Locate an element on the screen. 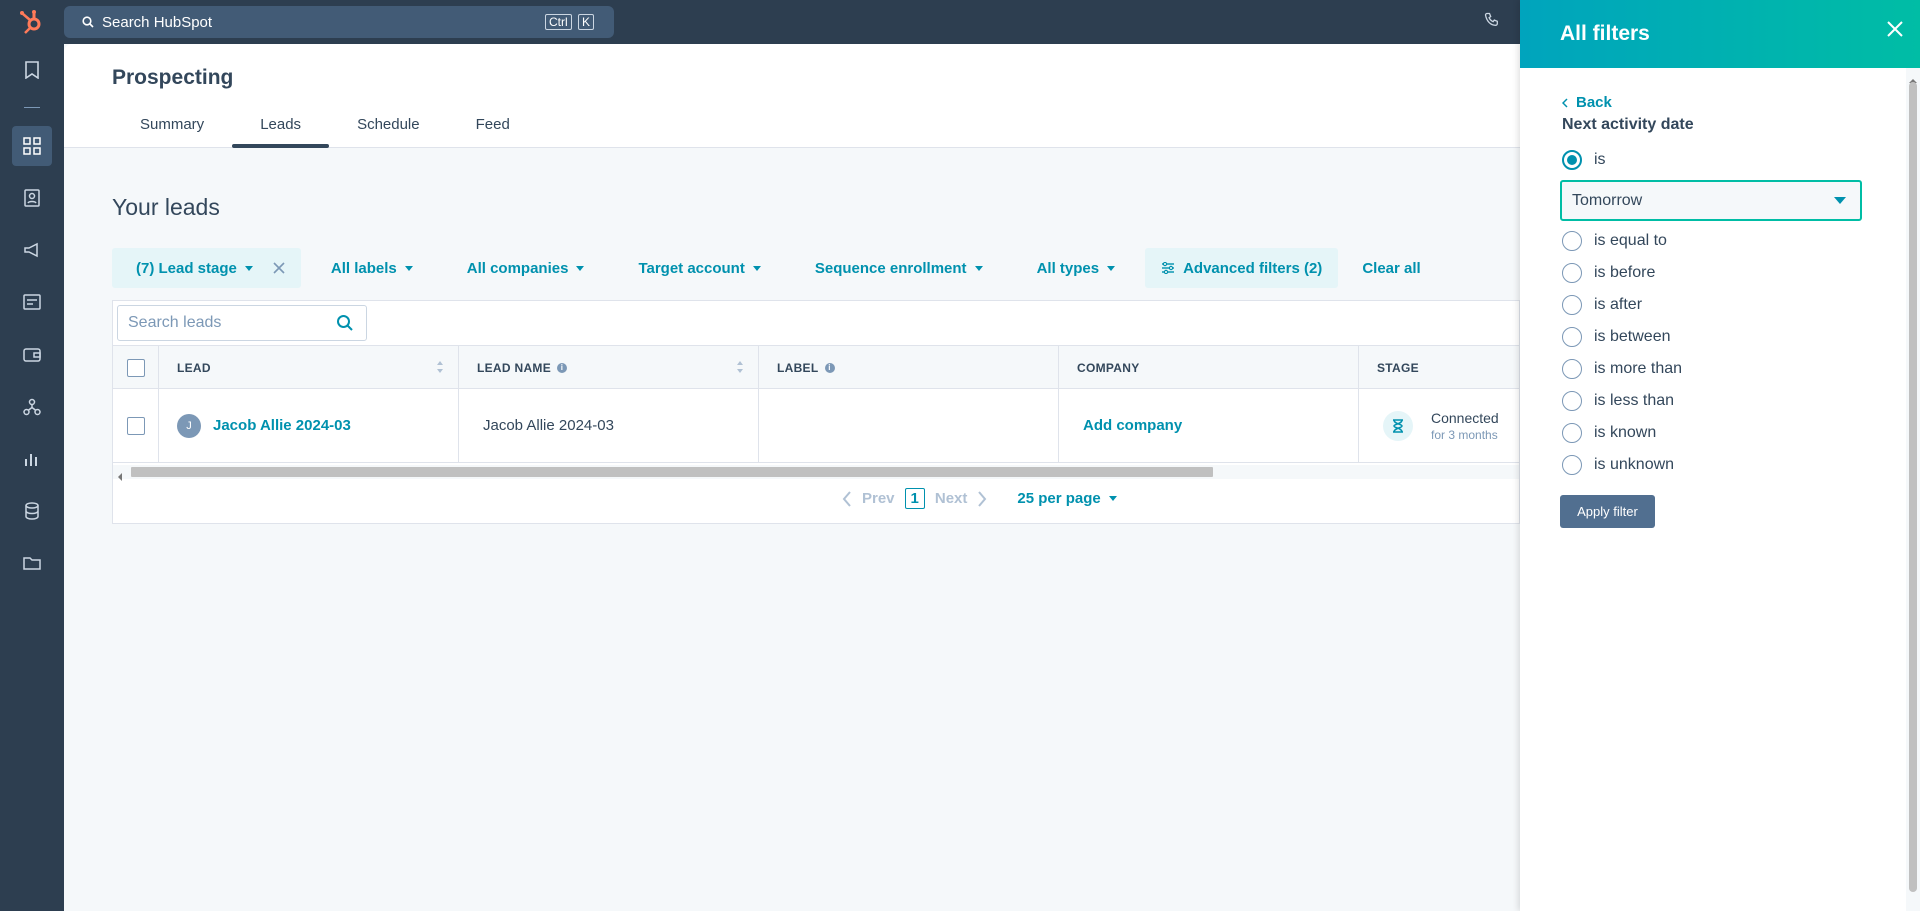  section-title: Your leads is located at coordinates (166, 207).